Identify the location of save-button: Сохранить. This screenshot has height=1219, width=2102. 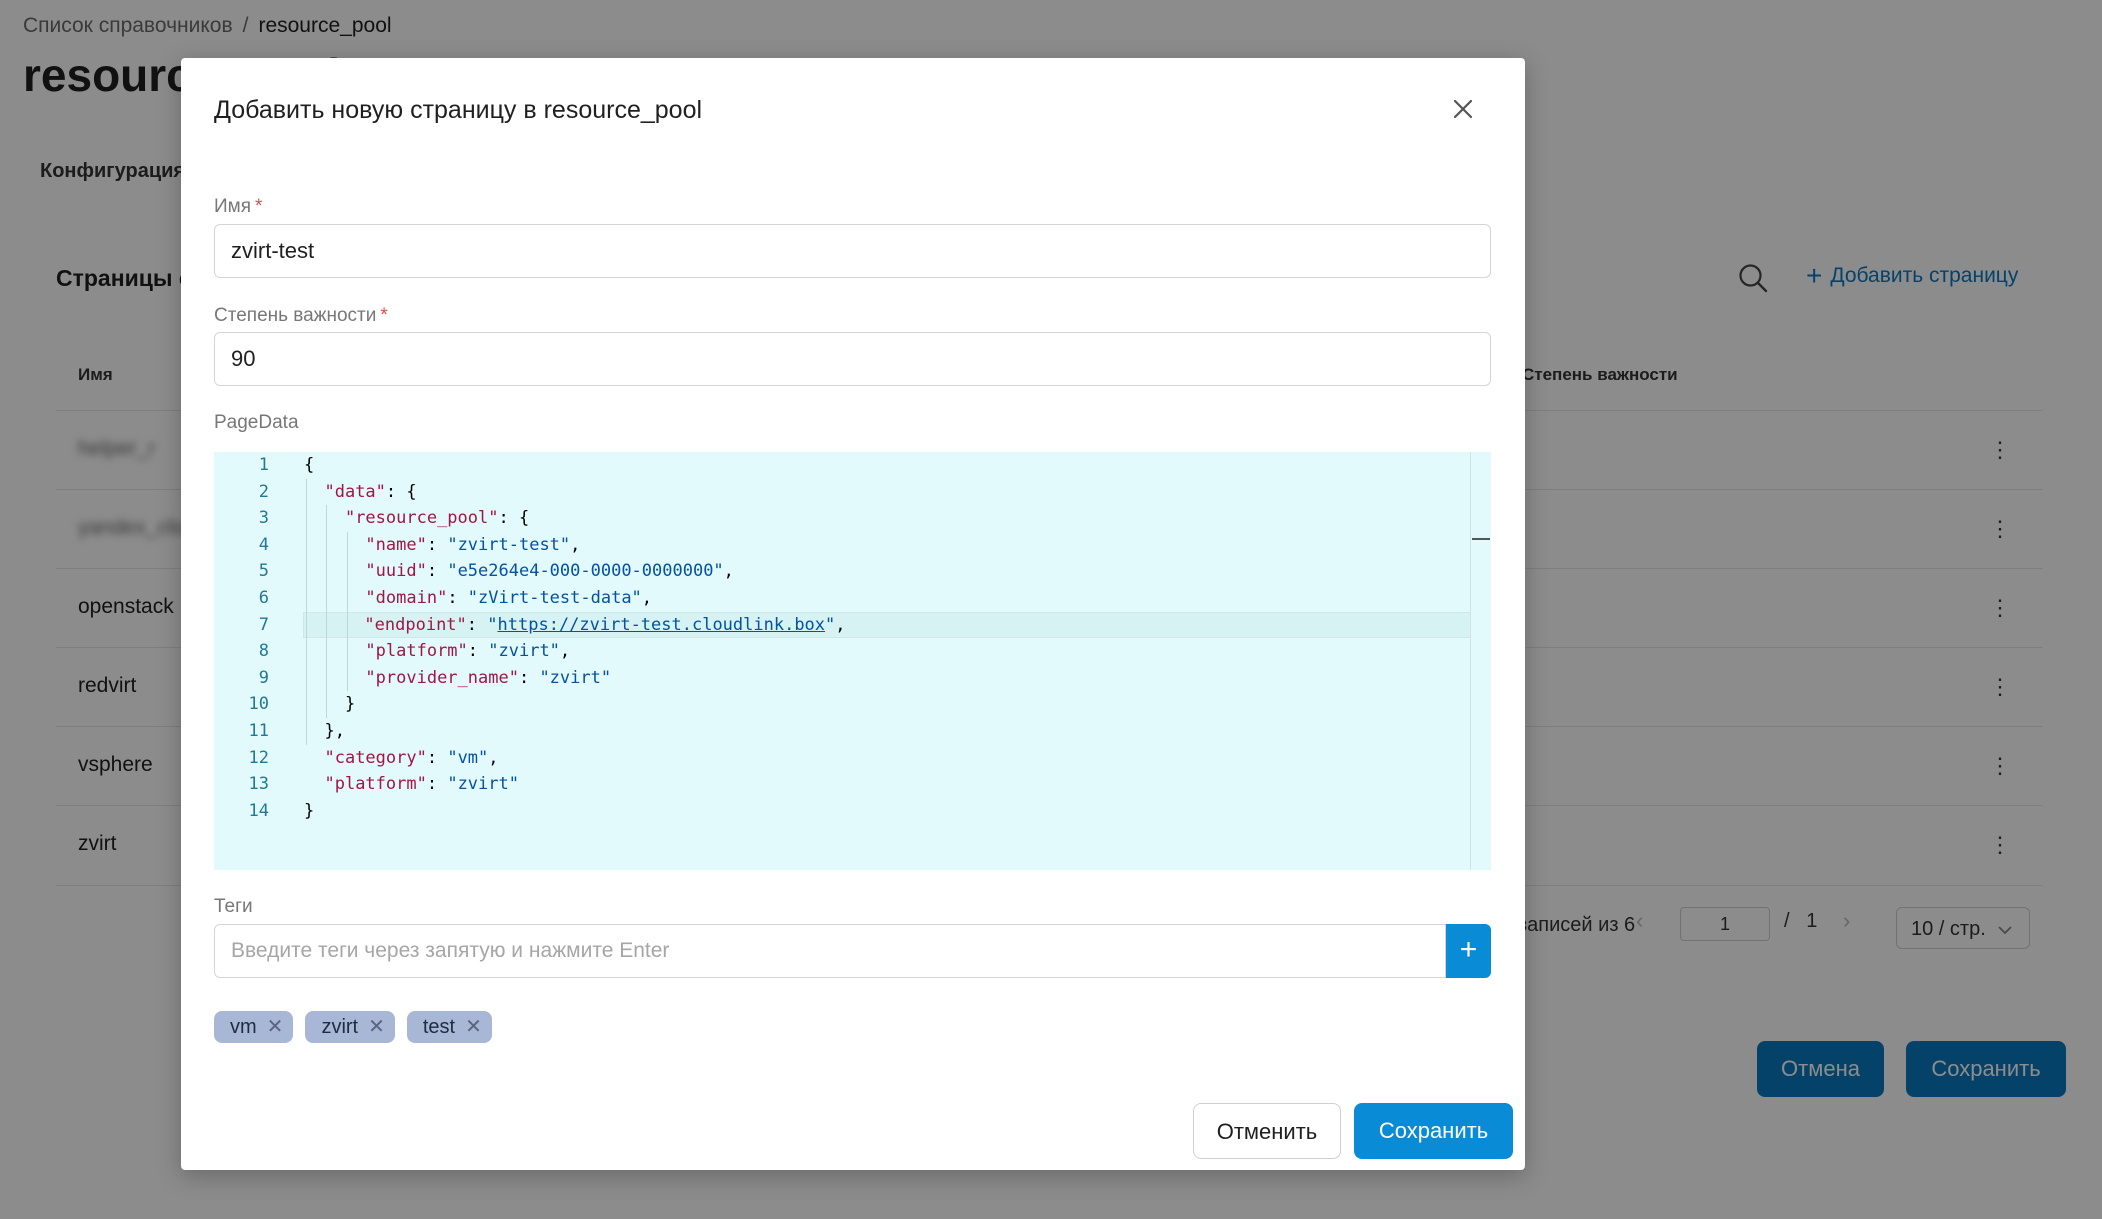
(1433, 1131).